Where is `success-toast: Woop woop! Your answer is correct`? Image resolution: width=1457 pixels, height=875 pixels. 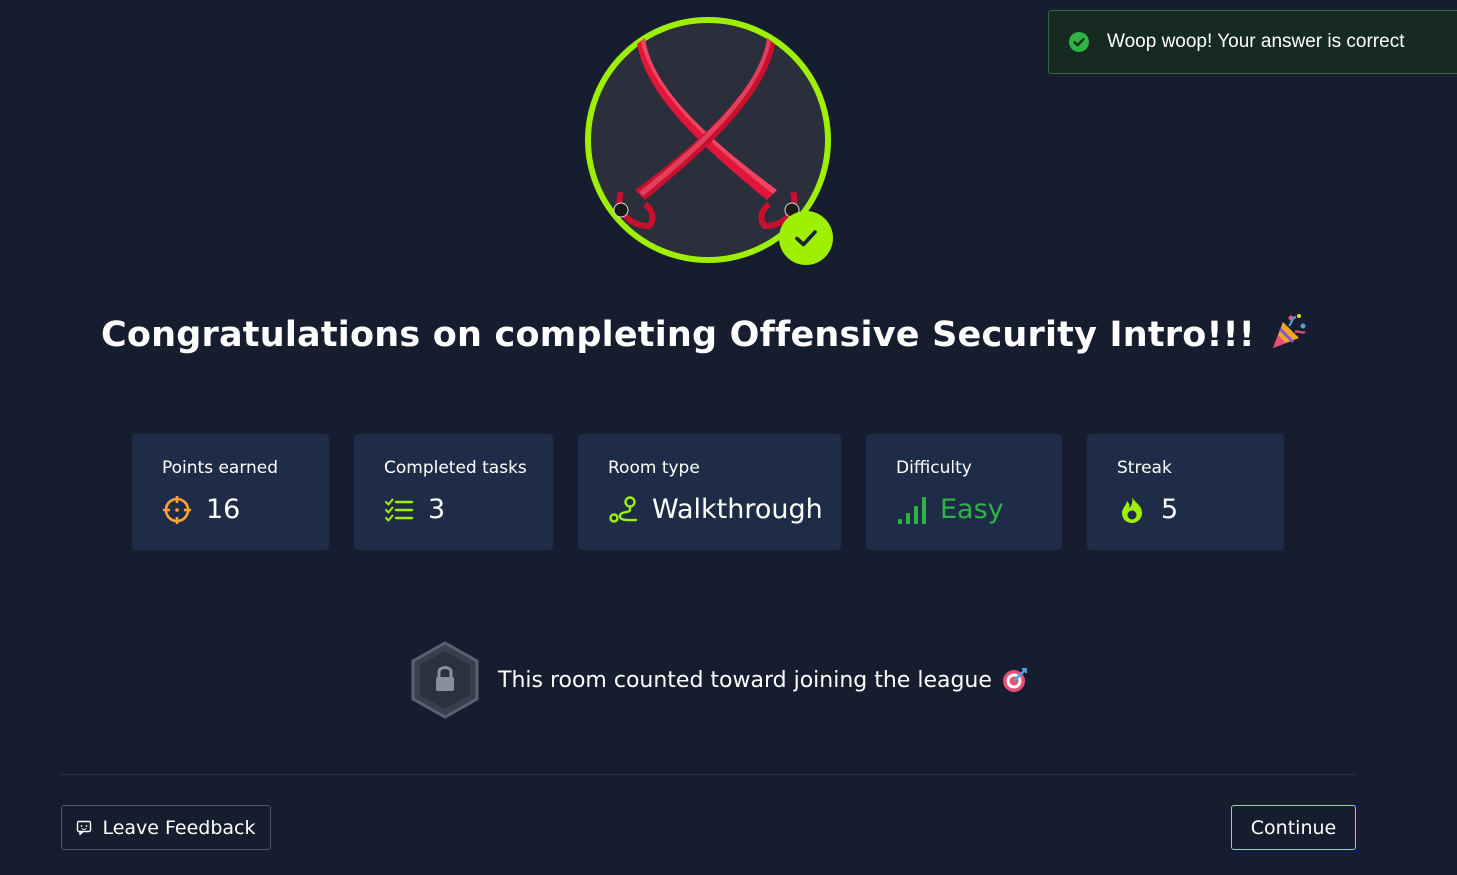
success-toast: Woop woop! Your answer is correct is located at coordinates (1252, 42).